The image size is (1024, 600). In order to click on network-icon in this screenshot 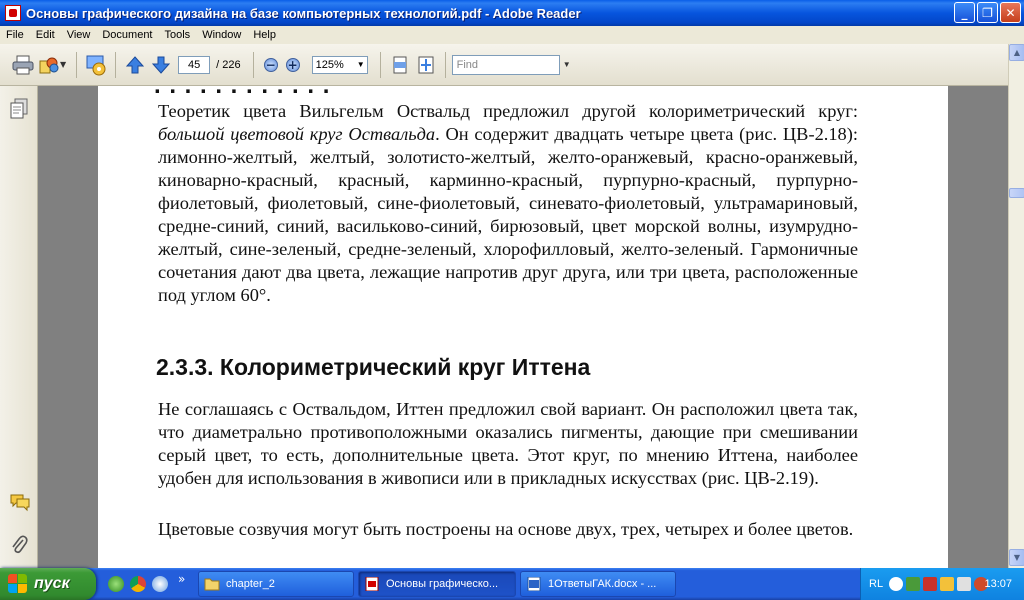, I will do `click(913, 584)`.